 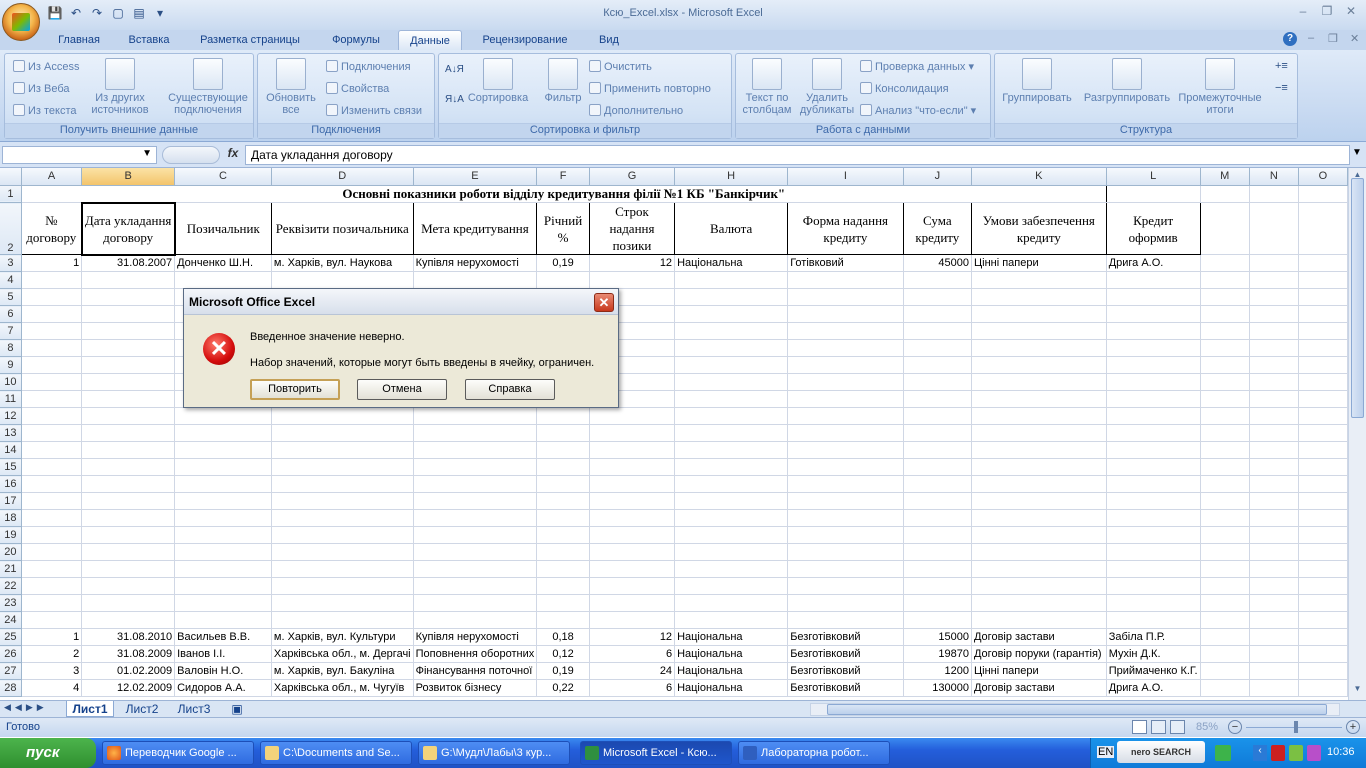 What do you see at coordinates (342, 688) in the screenshot?
I see `cell: Харківська обл., м. Чугуїв` at bounding box center [342, 688].